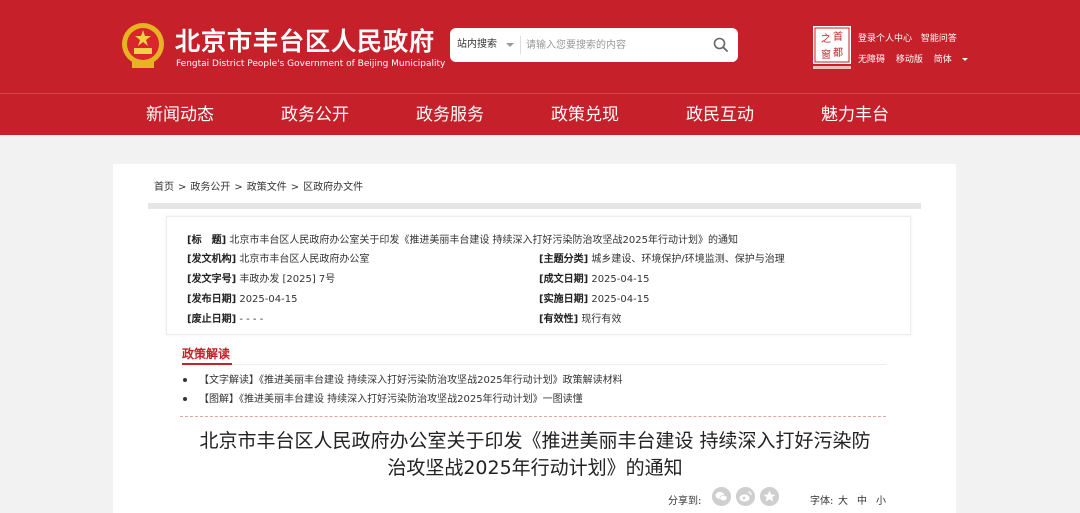  Describe the element at coordinates (720, 115) in the screenshot. I see `nav-item-interaction: 政民互动` at that location.